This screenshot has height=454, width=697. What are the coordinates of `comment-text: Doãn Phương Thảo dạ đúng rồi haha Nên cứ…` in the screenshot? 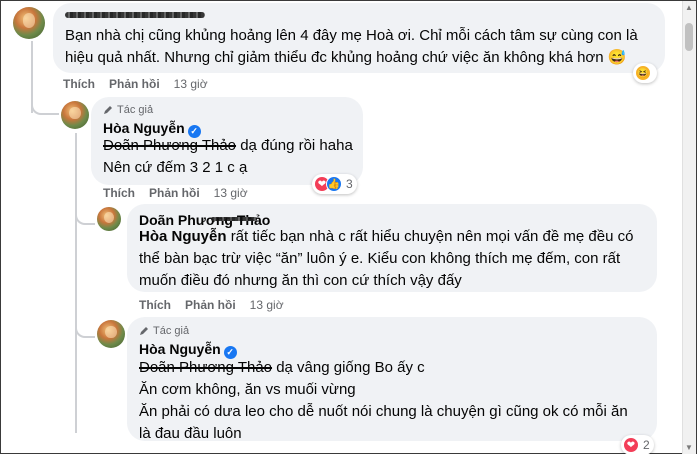 It's located at (228, 156).